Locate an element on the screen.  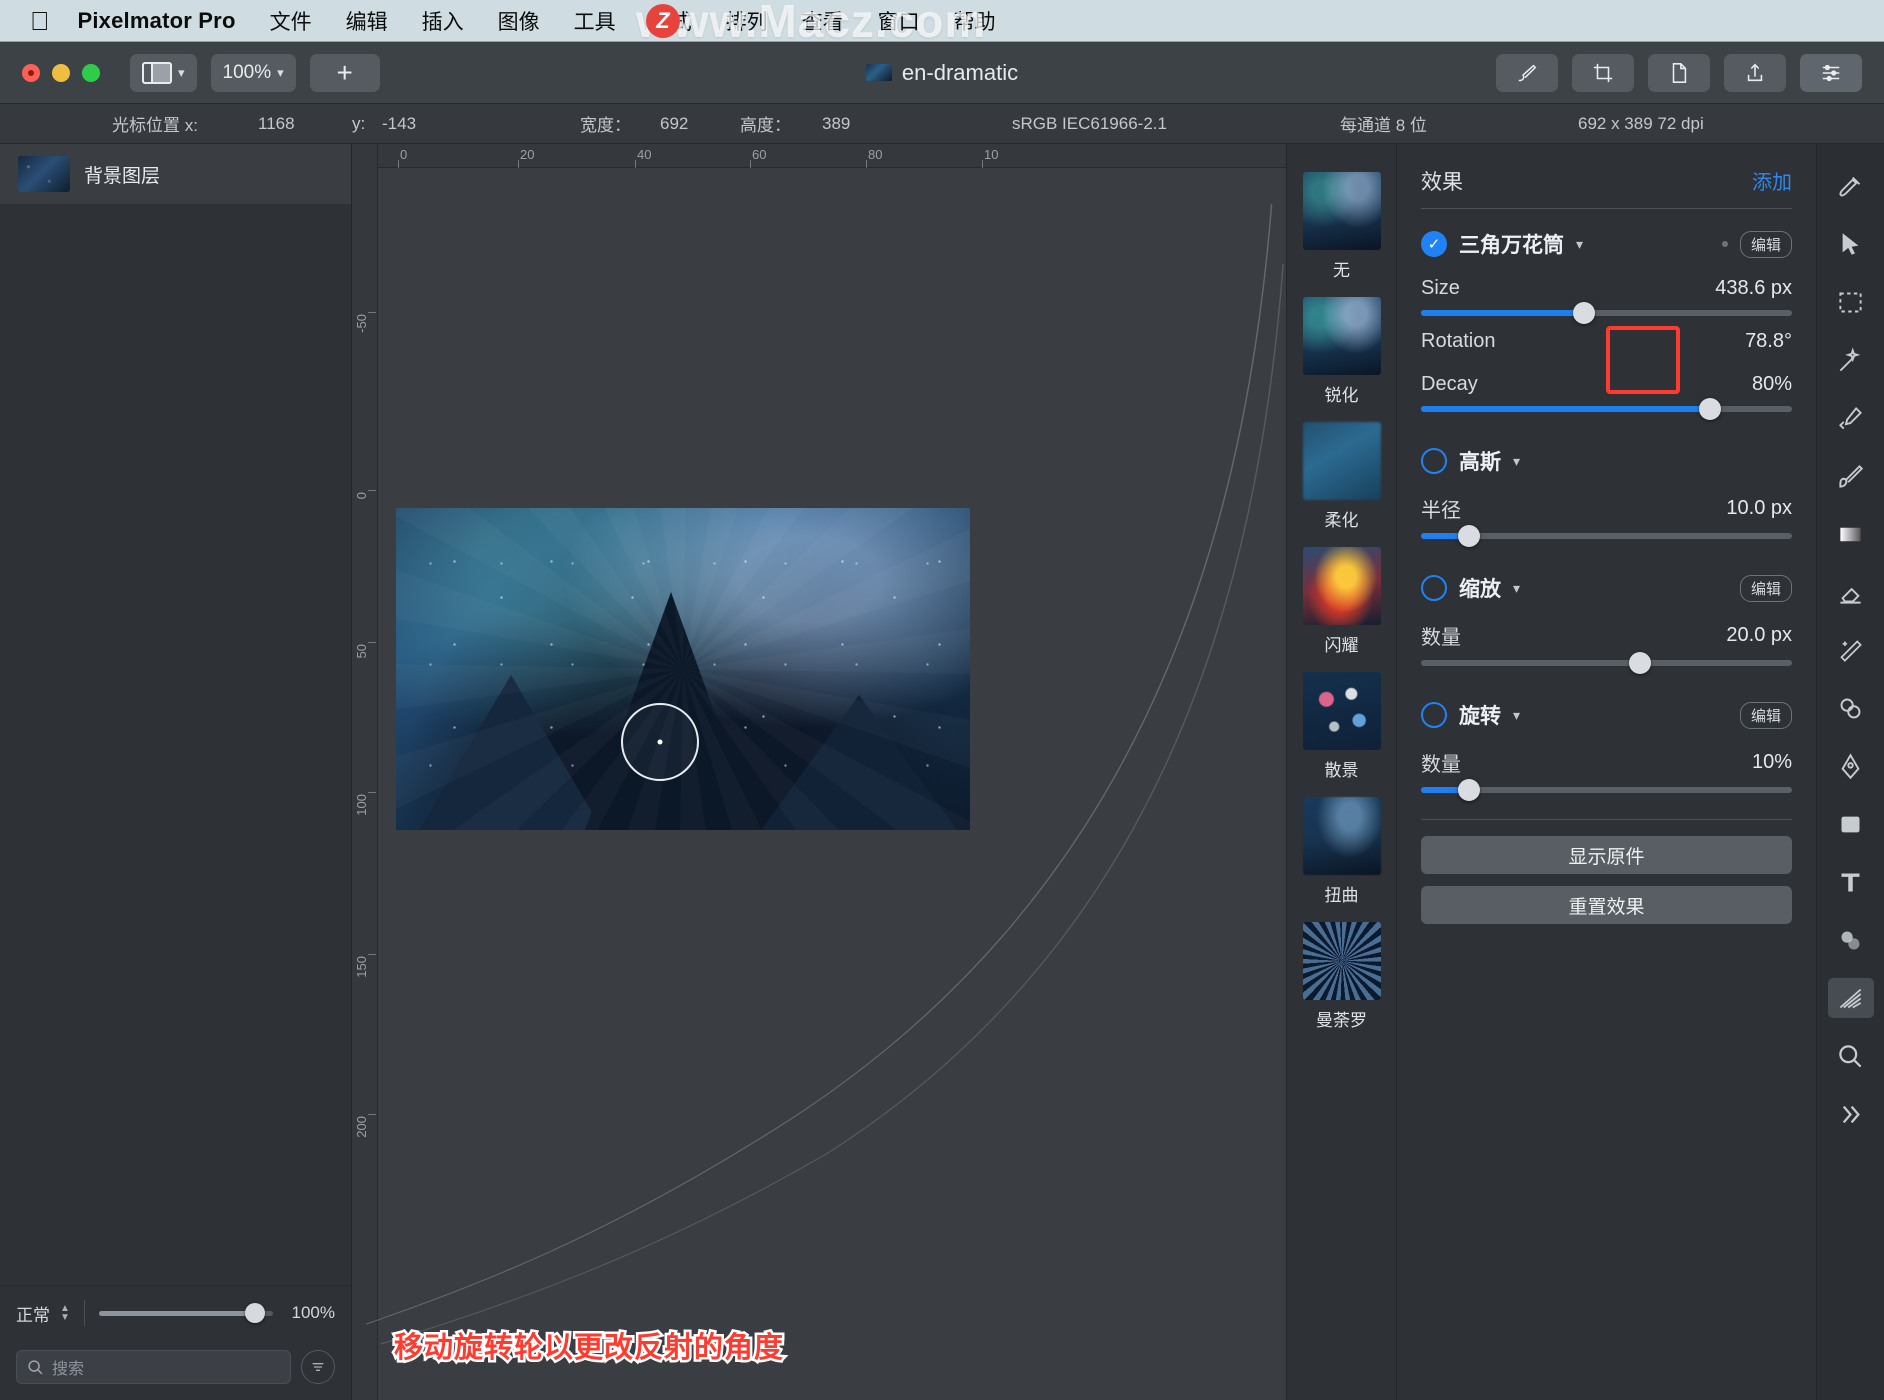
inspector-toggle-button is located at coordinates (1831, 72).